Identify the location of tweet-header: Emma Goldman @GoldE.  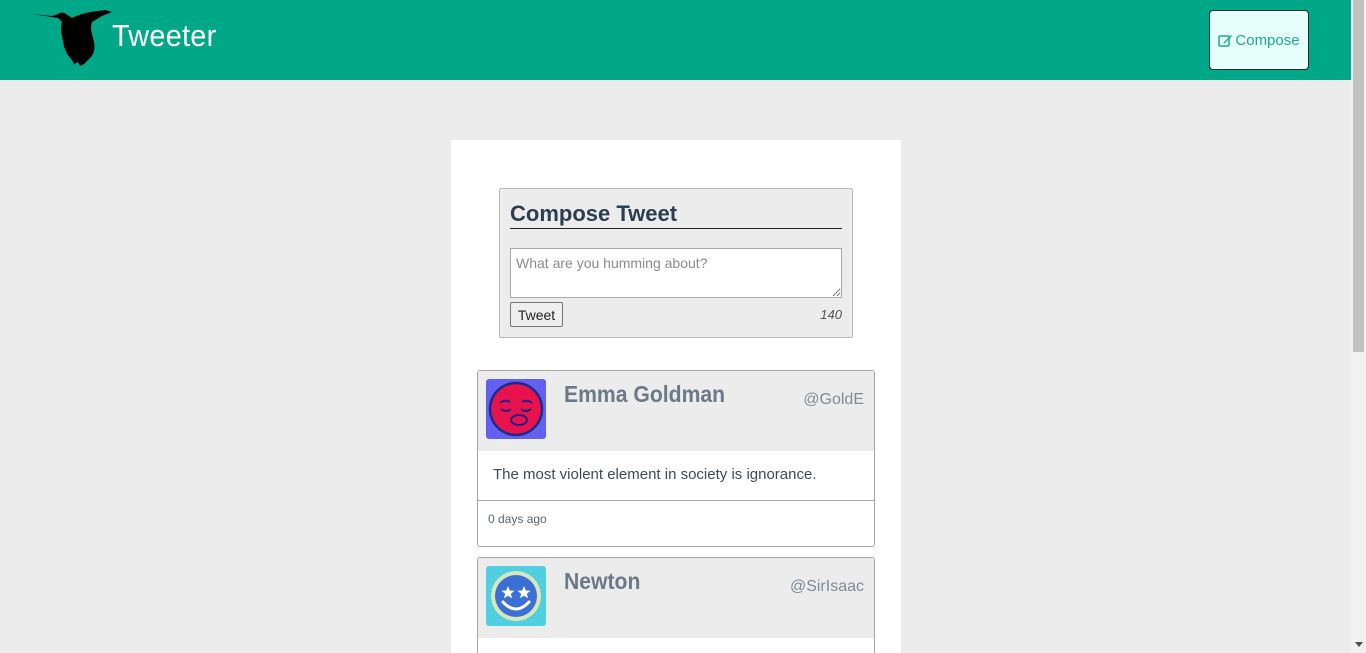
(676, 411).